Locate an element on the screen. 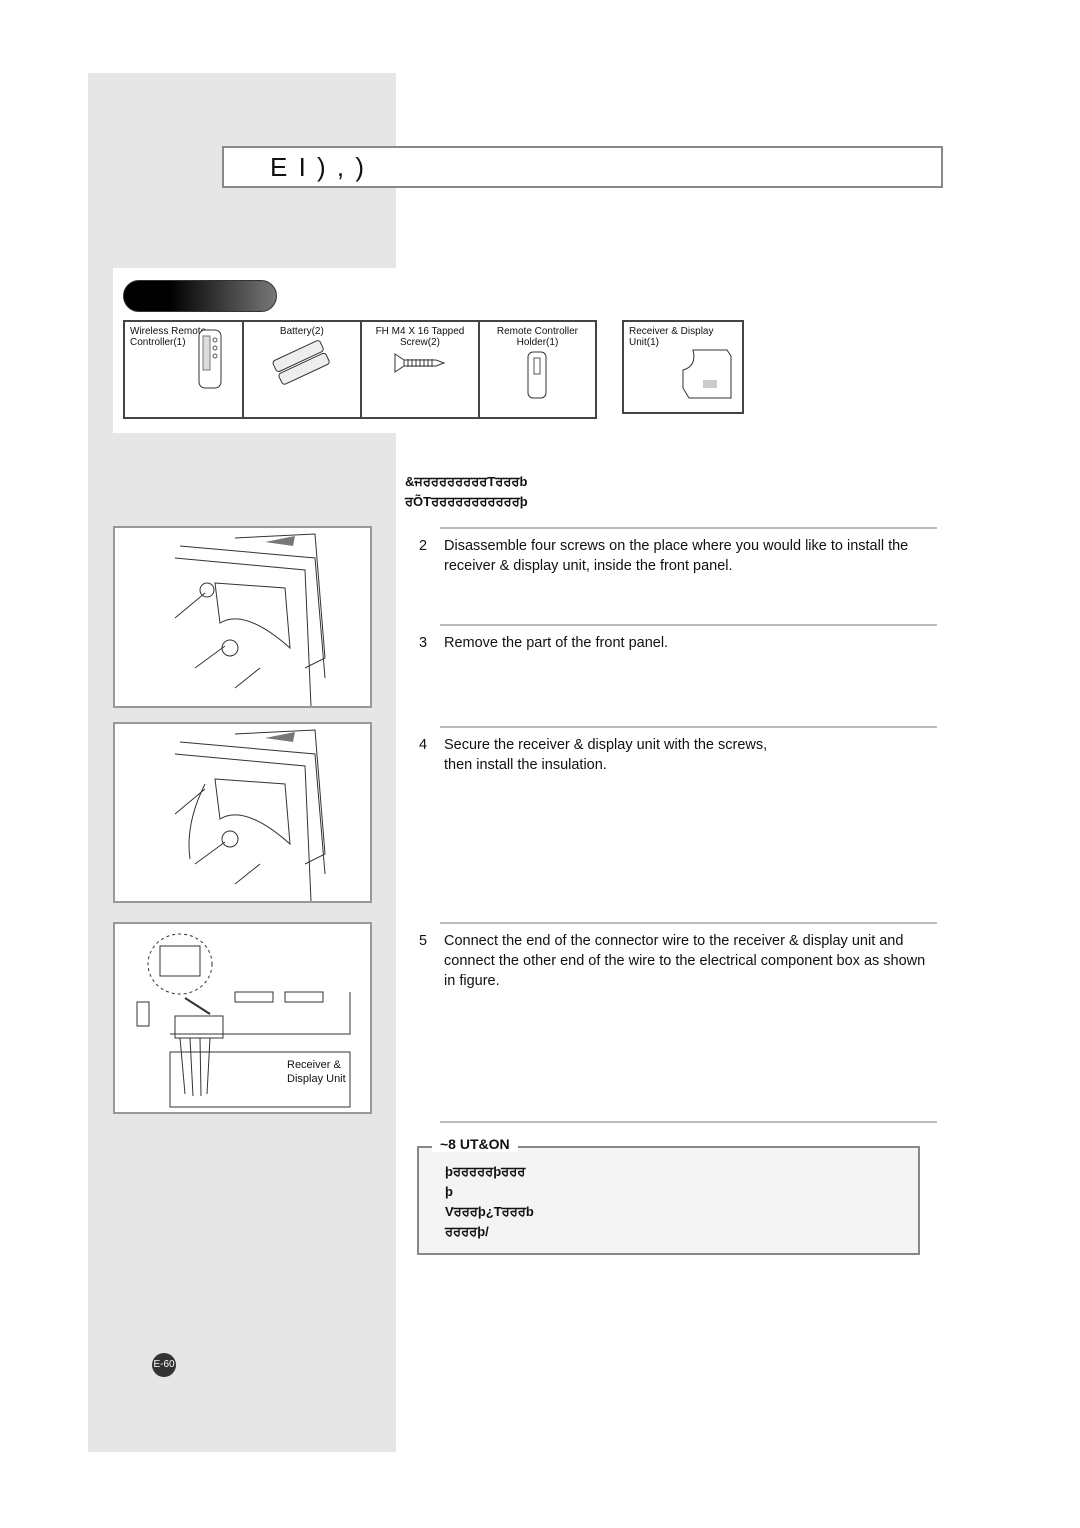 This screenshot has height=1528, width=1080. caution-title: ~8 UT&ON is located at coordinates (475, 1144).